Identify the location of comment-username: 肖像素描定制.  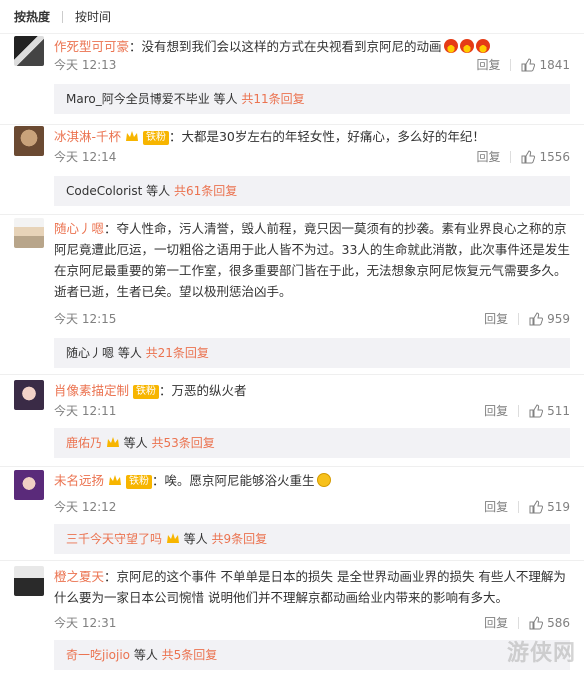
(91, 390).